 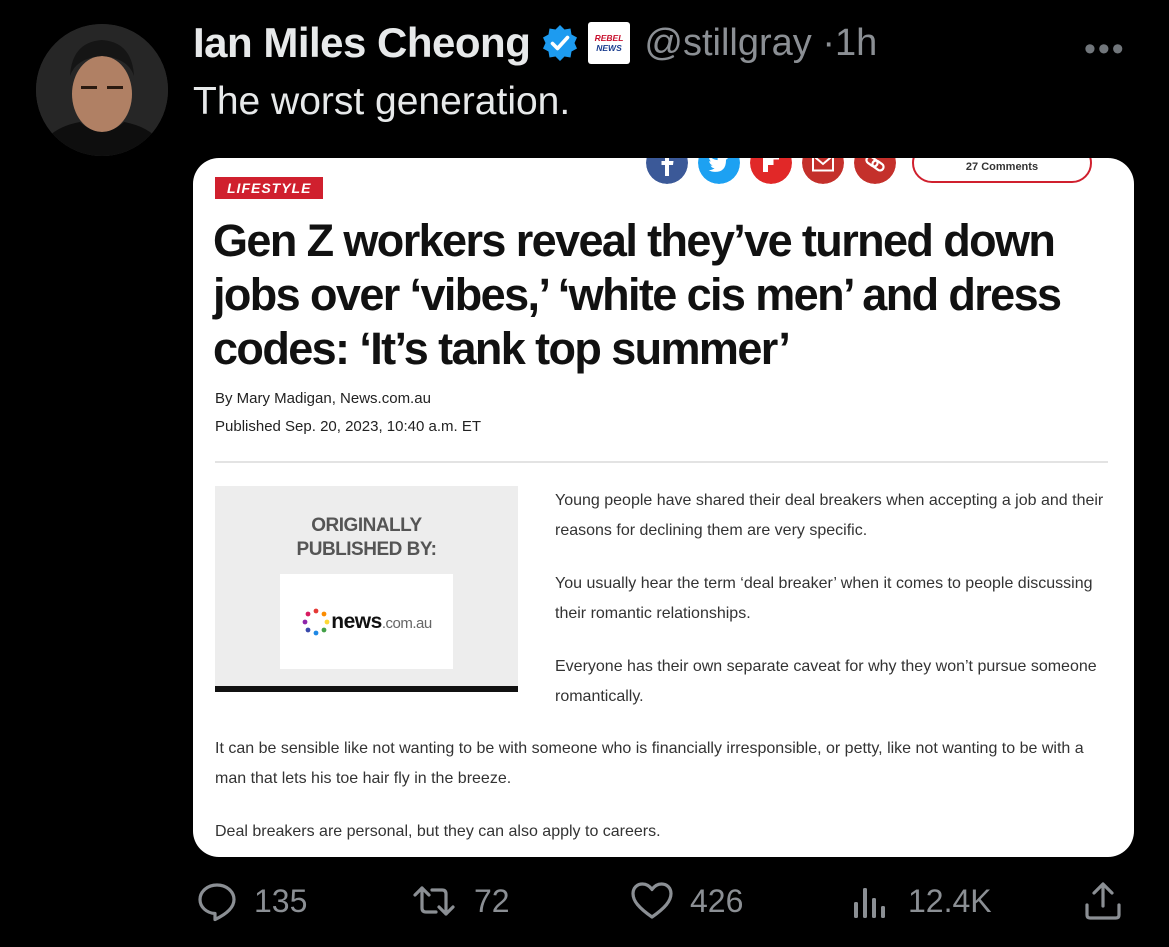 What do you see at coordinates (856, 43) in the screenshot?
I see `tweet-time: 1h` at bounding box center [856, 43].